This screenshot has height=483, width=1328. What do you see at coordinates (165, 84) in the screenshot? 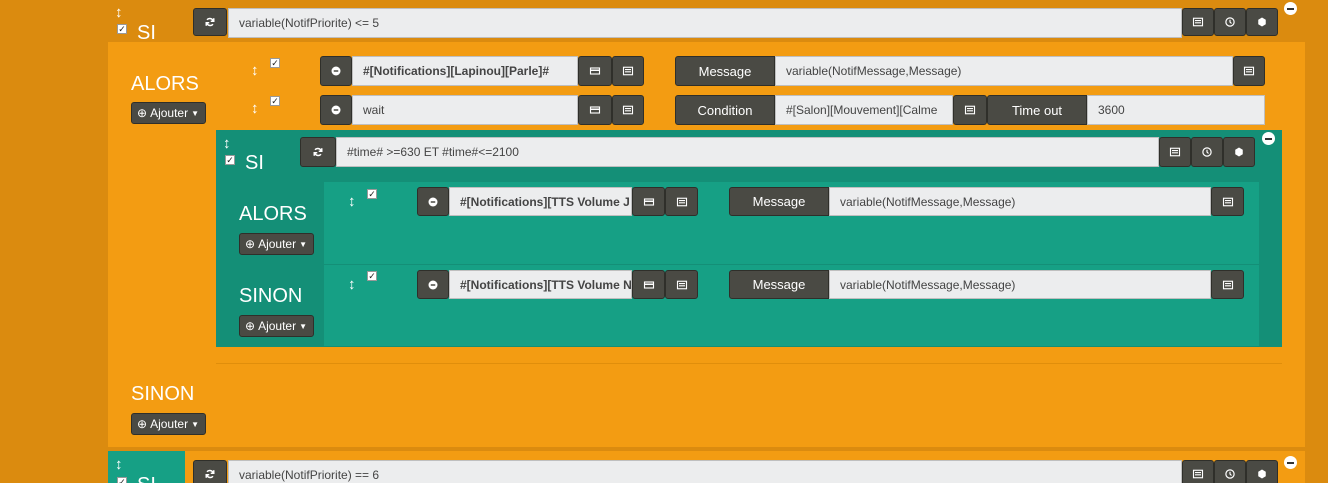
I see `alors-label: ALORS` at bounding box center [165, 84].